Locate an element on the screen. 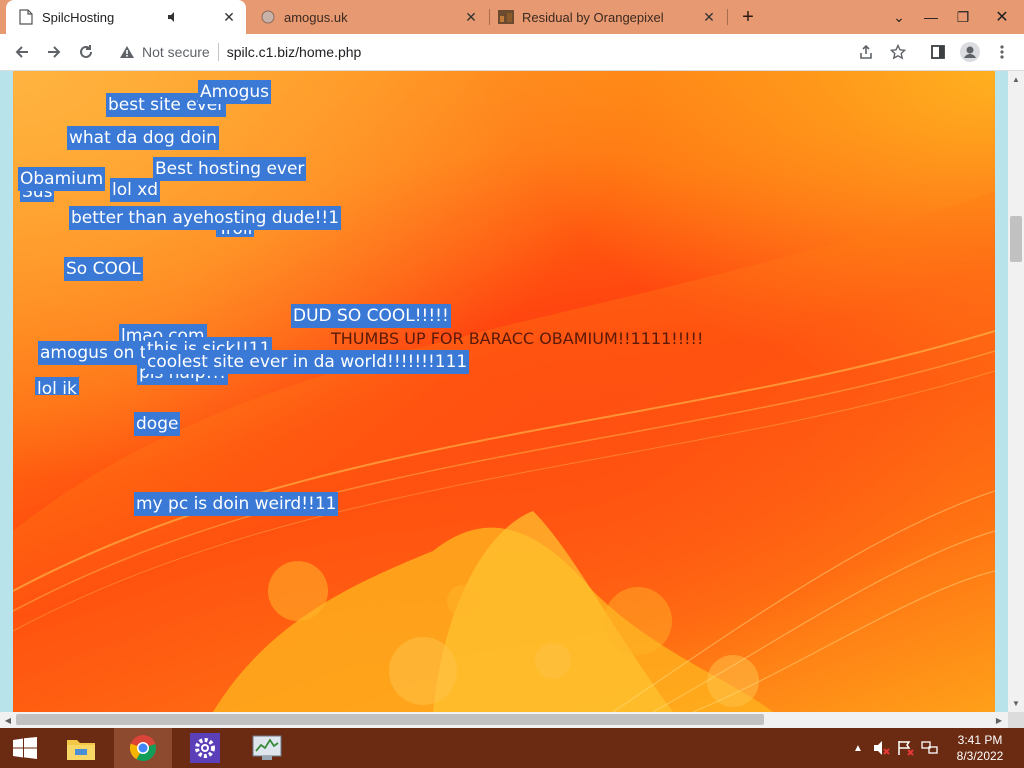  warning-icon is located at coordinates (127, 52).